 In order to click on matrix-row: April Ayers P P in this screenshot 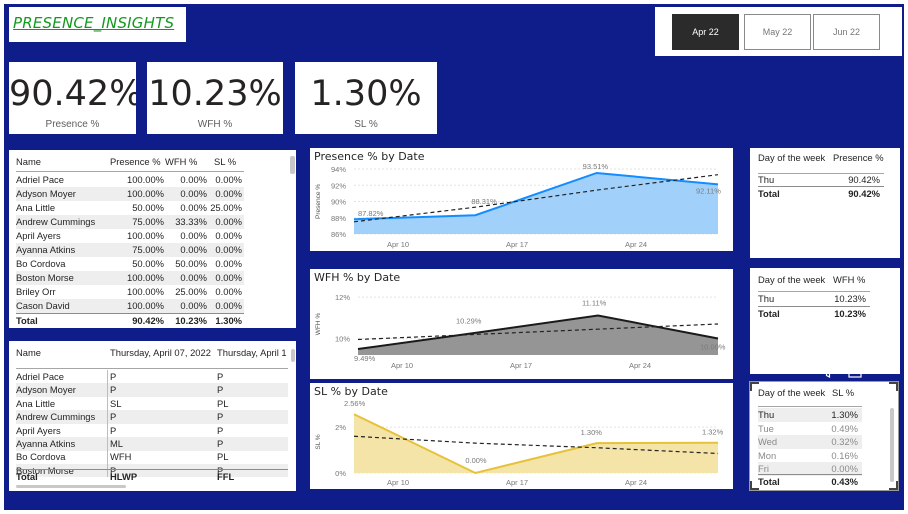, I will do `click(152, 430)`.